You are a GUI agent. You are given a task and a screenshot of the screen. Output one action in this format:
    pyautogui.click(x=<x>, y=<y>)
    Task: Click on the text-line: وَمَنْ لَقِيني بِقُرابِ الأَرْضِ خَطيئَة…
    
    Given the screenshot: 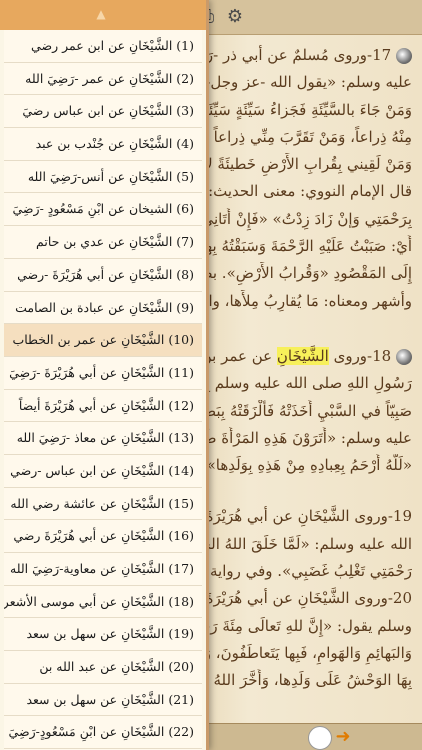 What is the action you would take?
    pyautogui.click(x=301, y=164)
    